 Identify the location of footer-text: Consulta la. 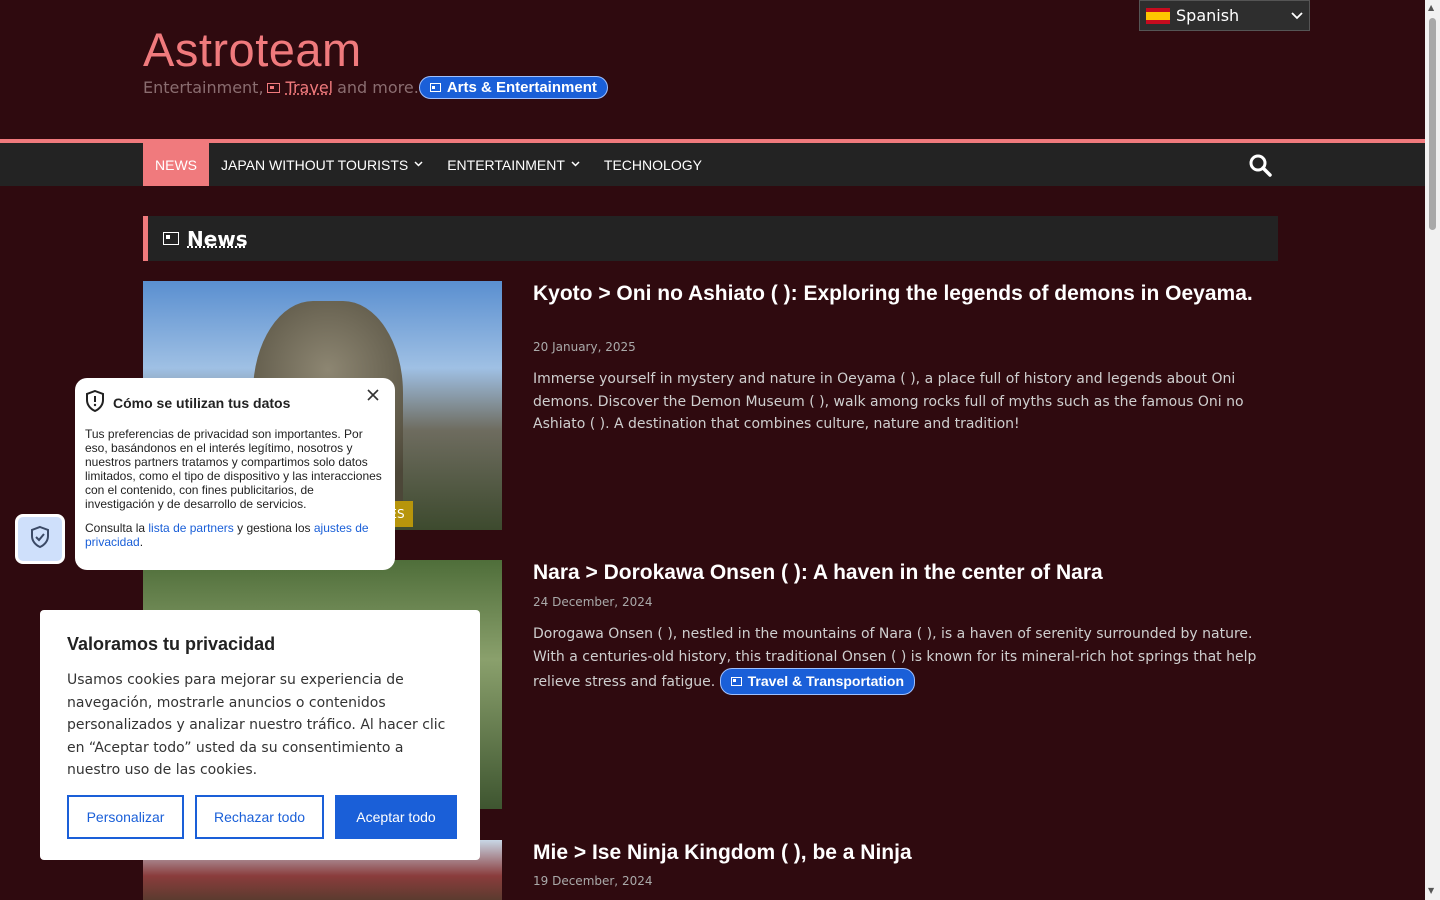
(115, 528).